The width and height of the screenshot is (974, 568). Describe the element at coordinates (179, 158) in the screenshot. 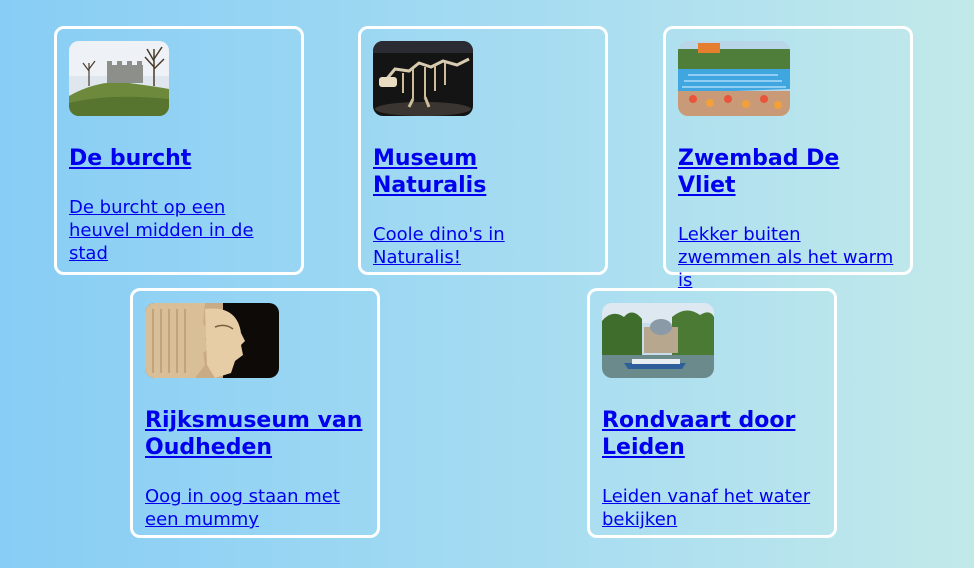

I see `card-title: De burcht` at that location.